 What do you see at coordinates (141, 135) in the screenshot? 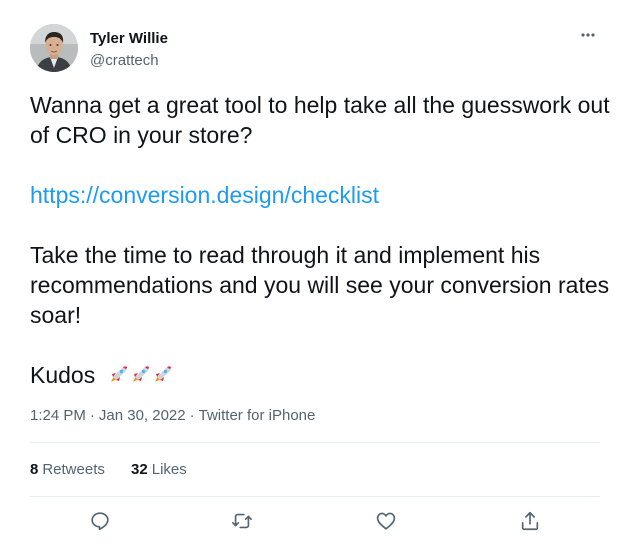
I see `tweet-text-line: of CRO in your store?` at bounding box center [141, 135].